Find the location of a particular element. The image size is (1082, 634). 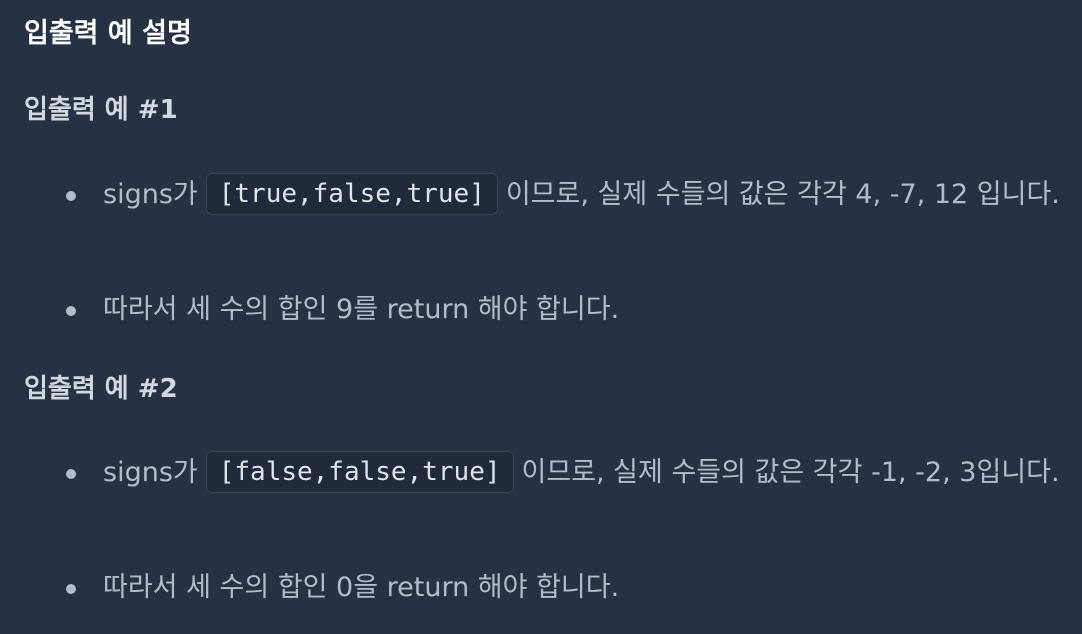

list-item-suffix: 이므로, 실제 수들의 값은 각각 4, -7, 12 입니다. is located at coordinates (782, 194).